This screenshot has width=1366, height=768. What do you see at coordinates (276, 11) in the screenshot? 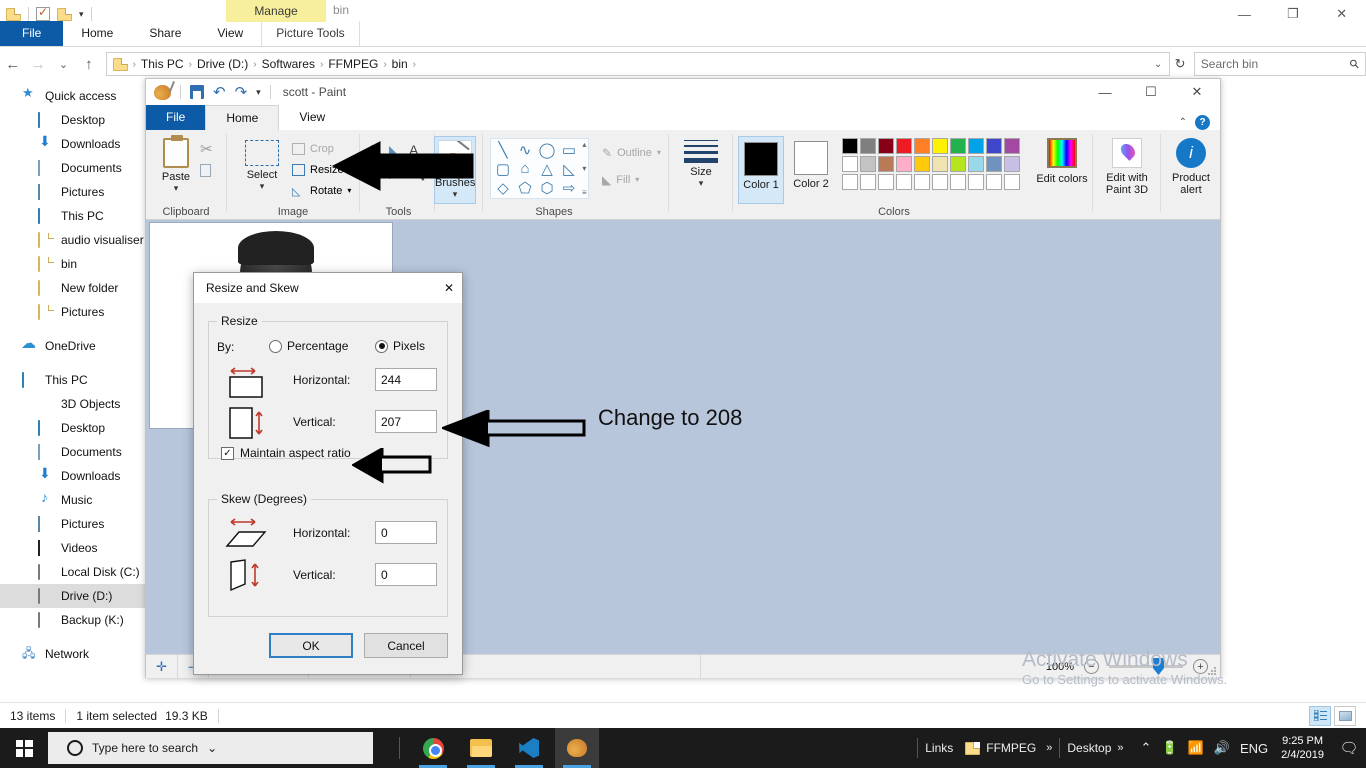
I see `contextual-tab-manage: Manage` at bounding box center [276, 11].